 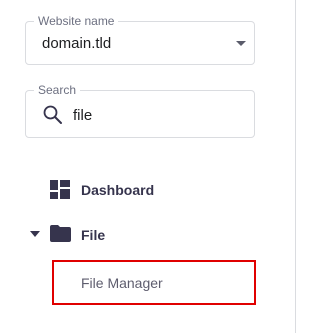 I want to click on sidebar-item-label: File, so click(x=93, y=235).